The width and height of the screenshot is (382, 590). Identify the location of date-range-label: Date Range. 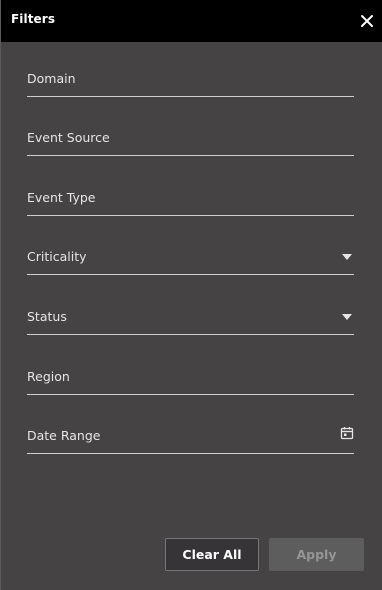
(64, 435).